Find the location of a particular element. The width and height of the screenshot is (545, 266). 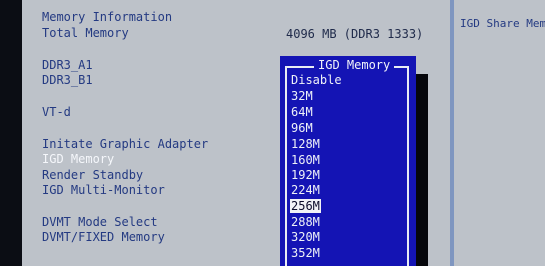

option-288m: 288M is located at coordinates (305, 222).